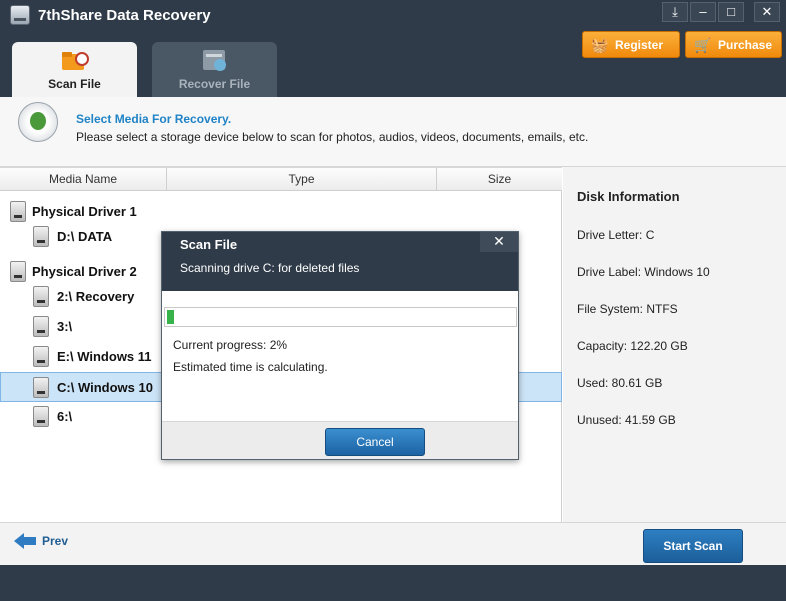 The width and height of the screenshot is (786, 601). I want to click on scan-disk-icon, so click(38, 122).